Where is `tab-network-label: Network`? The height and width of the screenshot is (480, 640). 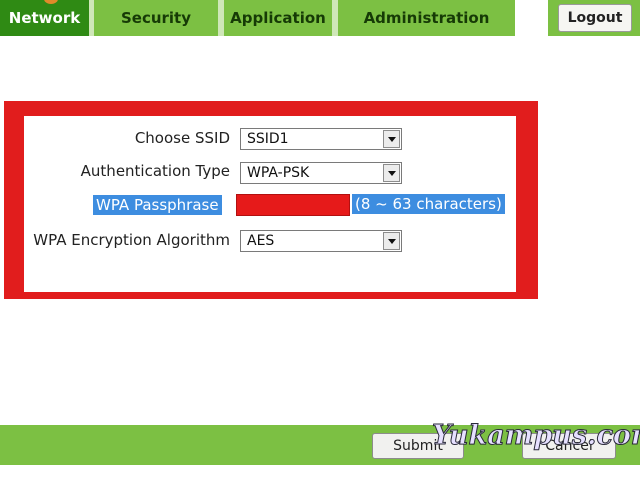 tab-network-label: Network is located at coordinates (44, 18).